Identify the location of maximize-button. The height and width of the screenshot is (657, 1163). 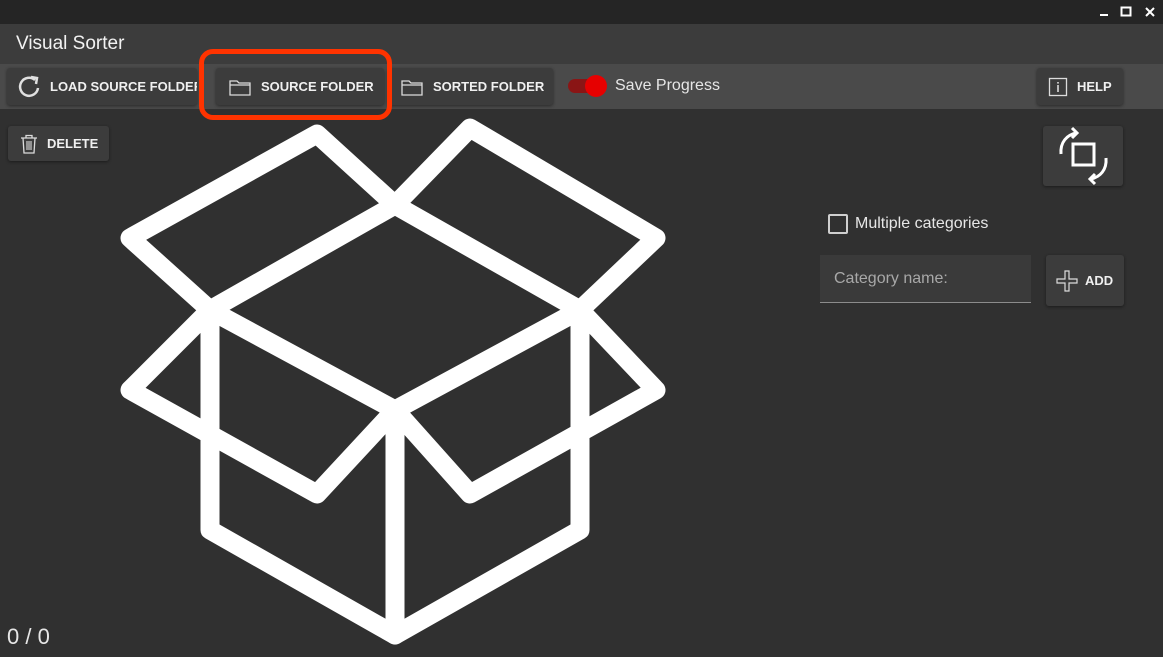
(1126, 12).